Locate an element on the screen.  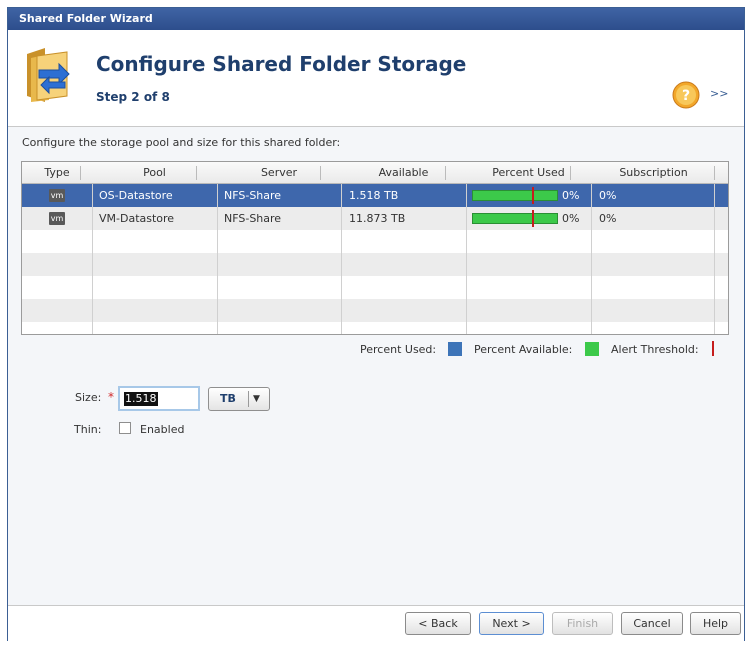
thin-enabled-checkbox is located at coordinates (125, 428).